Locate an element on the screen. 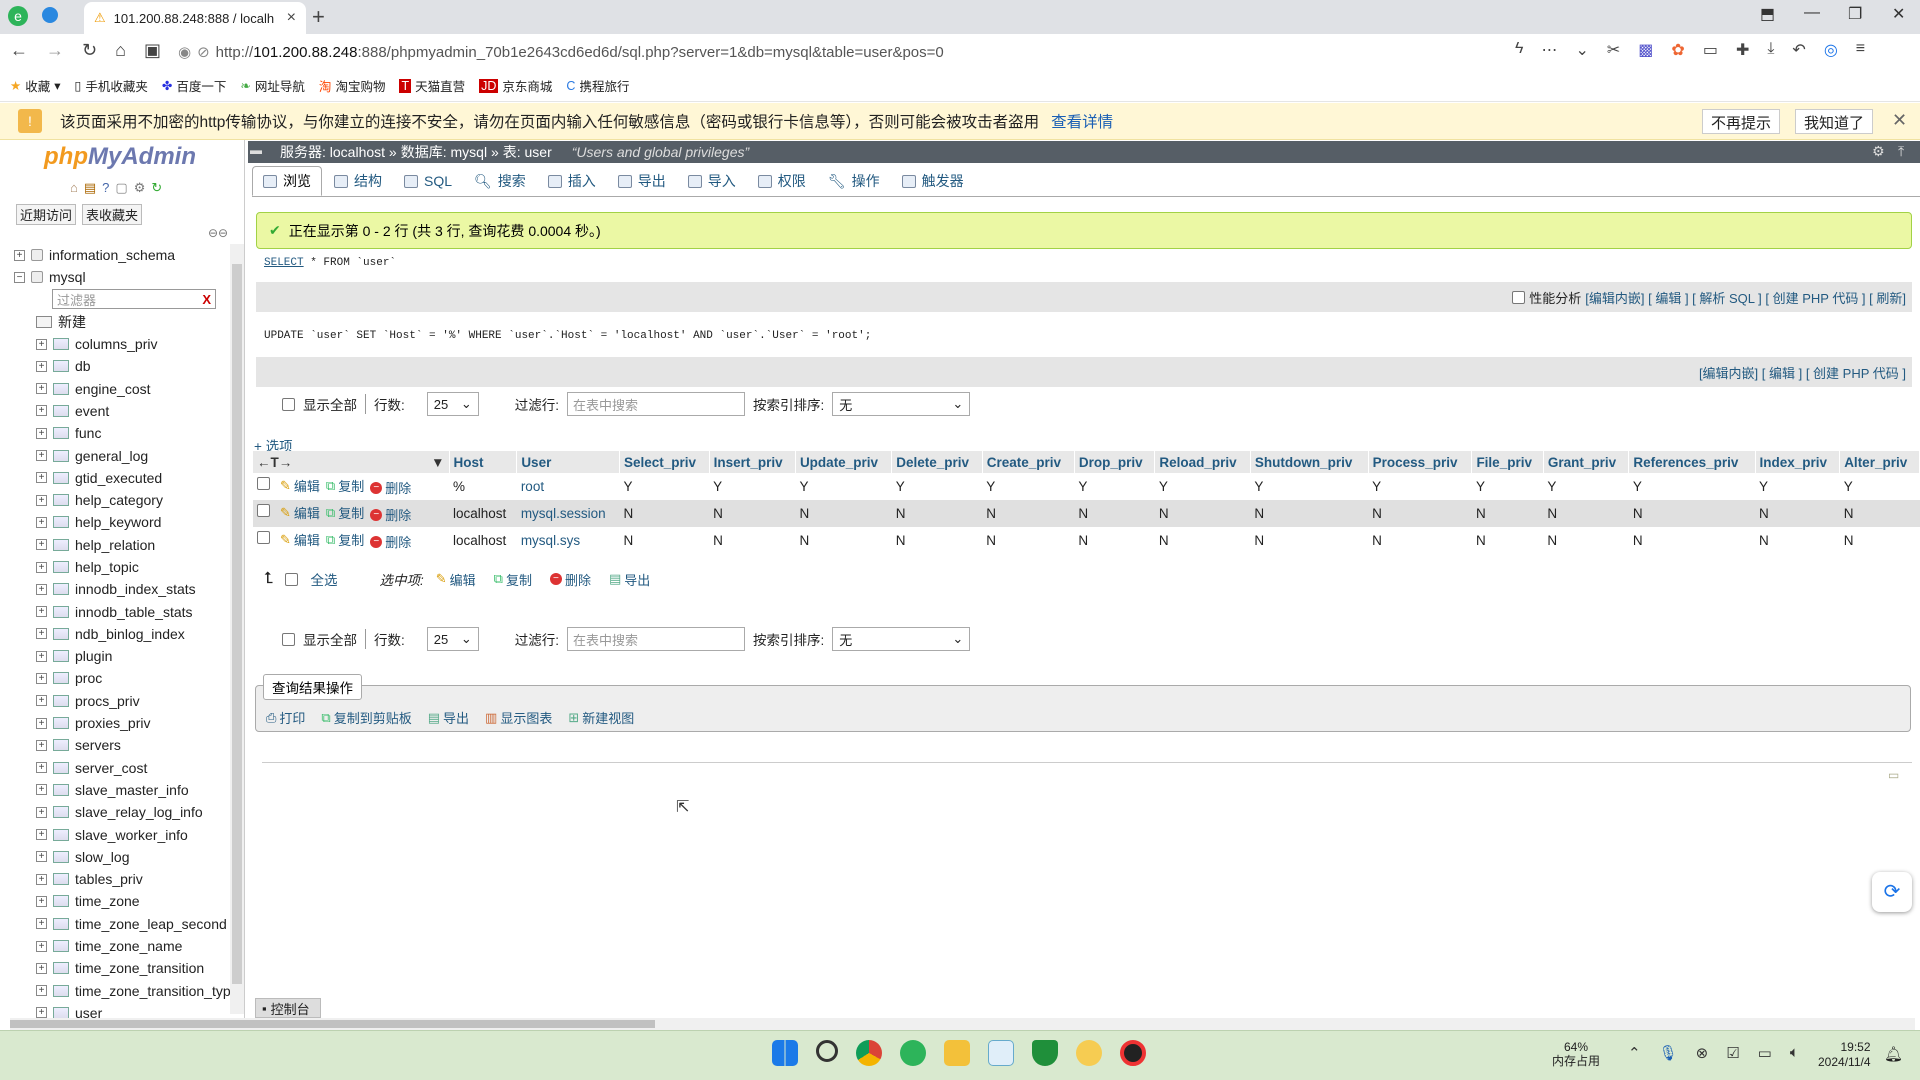 This screenshot has height=1080, width=1920. warning-close-icon: ✕ is located at coordinates (1899, 120).